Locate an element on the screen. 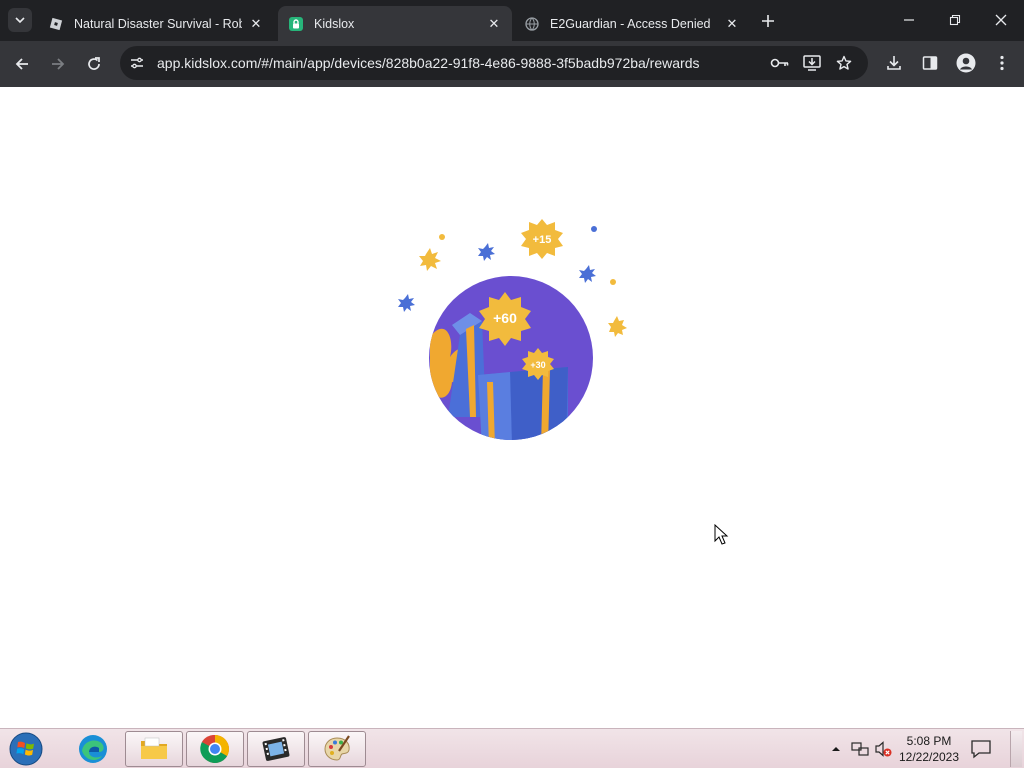 The height and width of the screenshot is (768, 1024). minimize-button is located at coordinates (909, 20).